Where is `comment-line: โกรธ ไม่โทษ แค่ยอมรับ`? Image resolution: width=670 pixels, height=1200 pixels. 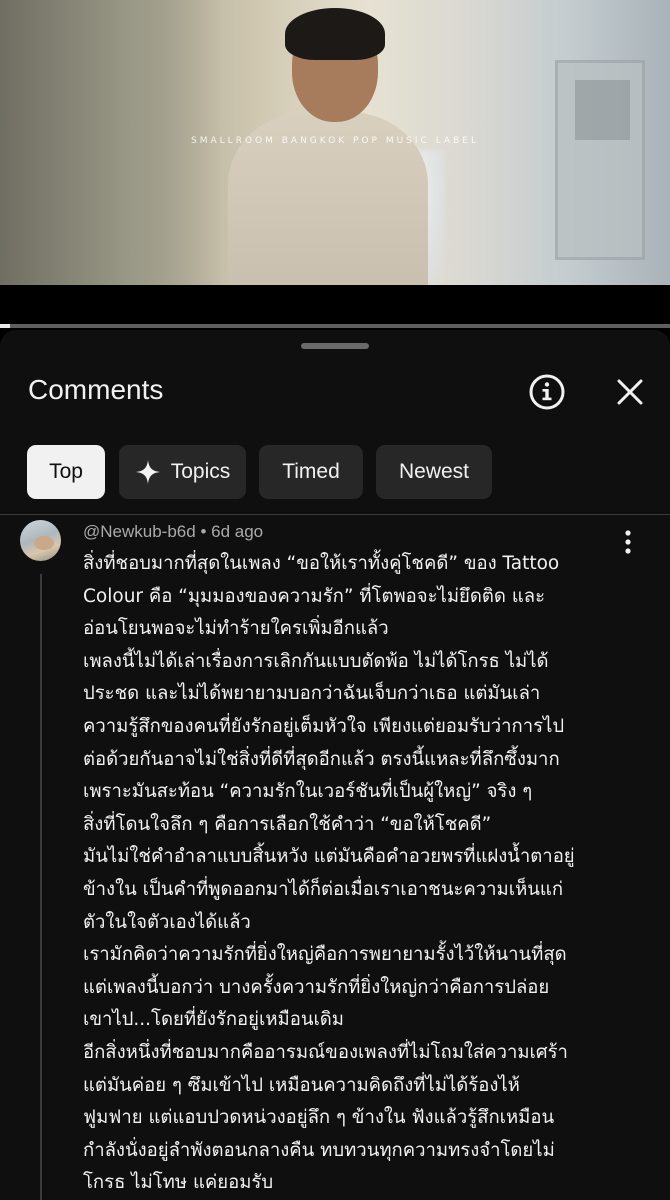
comment-line: โกรธ ไม่โทษ แค่ยอมรับ is located at coordinates (178, 1183).